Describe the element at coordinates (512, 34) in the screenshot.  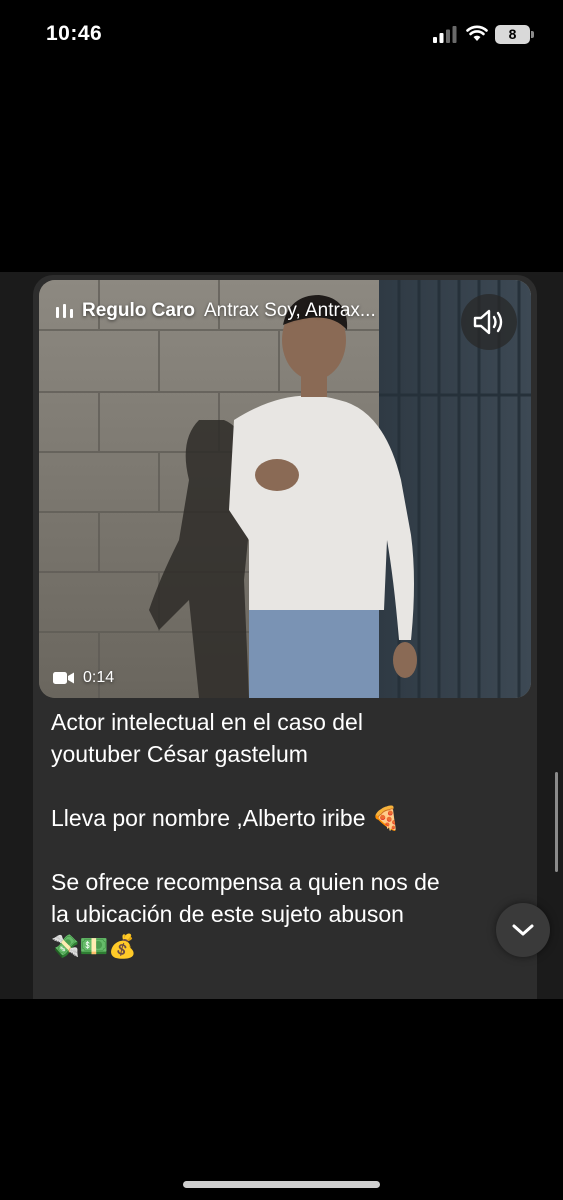
I see `battery-icon: 8` at that location.